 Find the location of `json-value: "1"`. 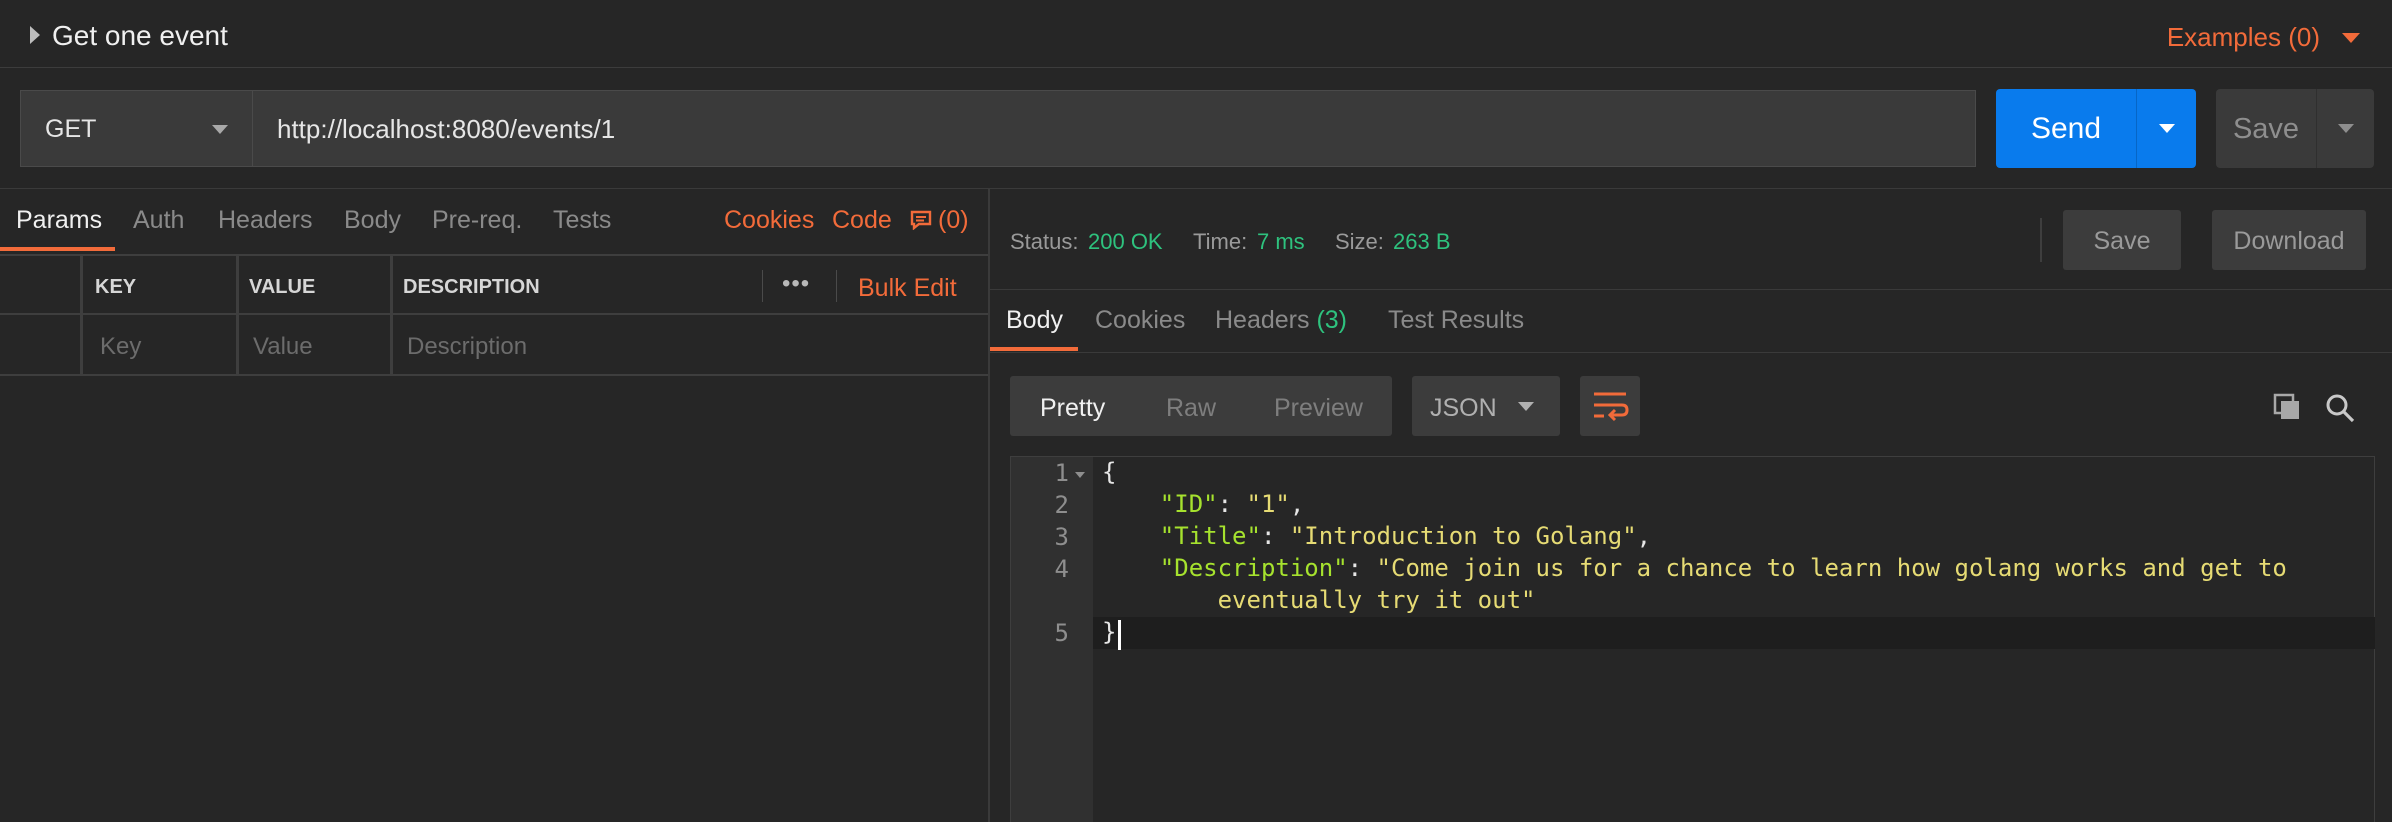

json-value: "1" is located at coordinates (1268, 504).